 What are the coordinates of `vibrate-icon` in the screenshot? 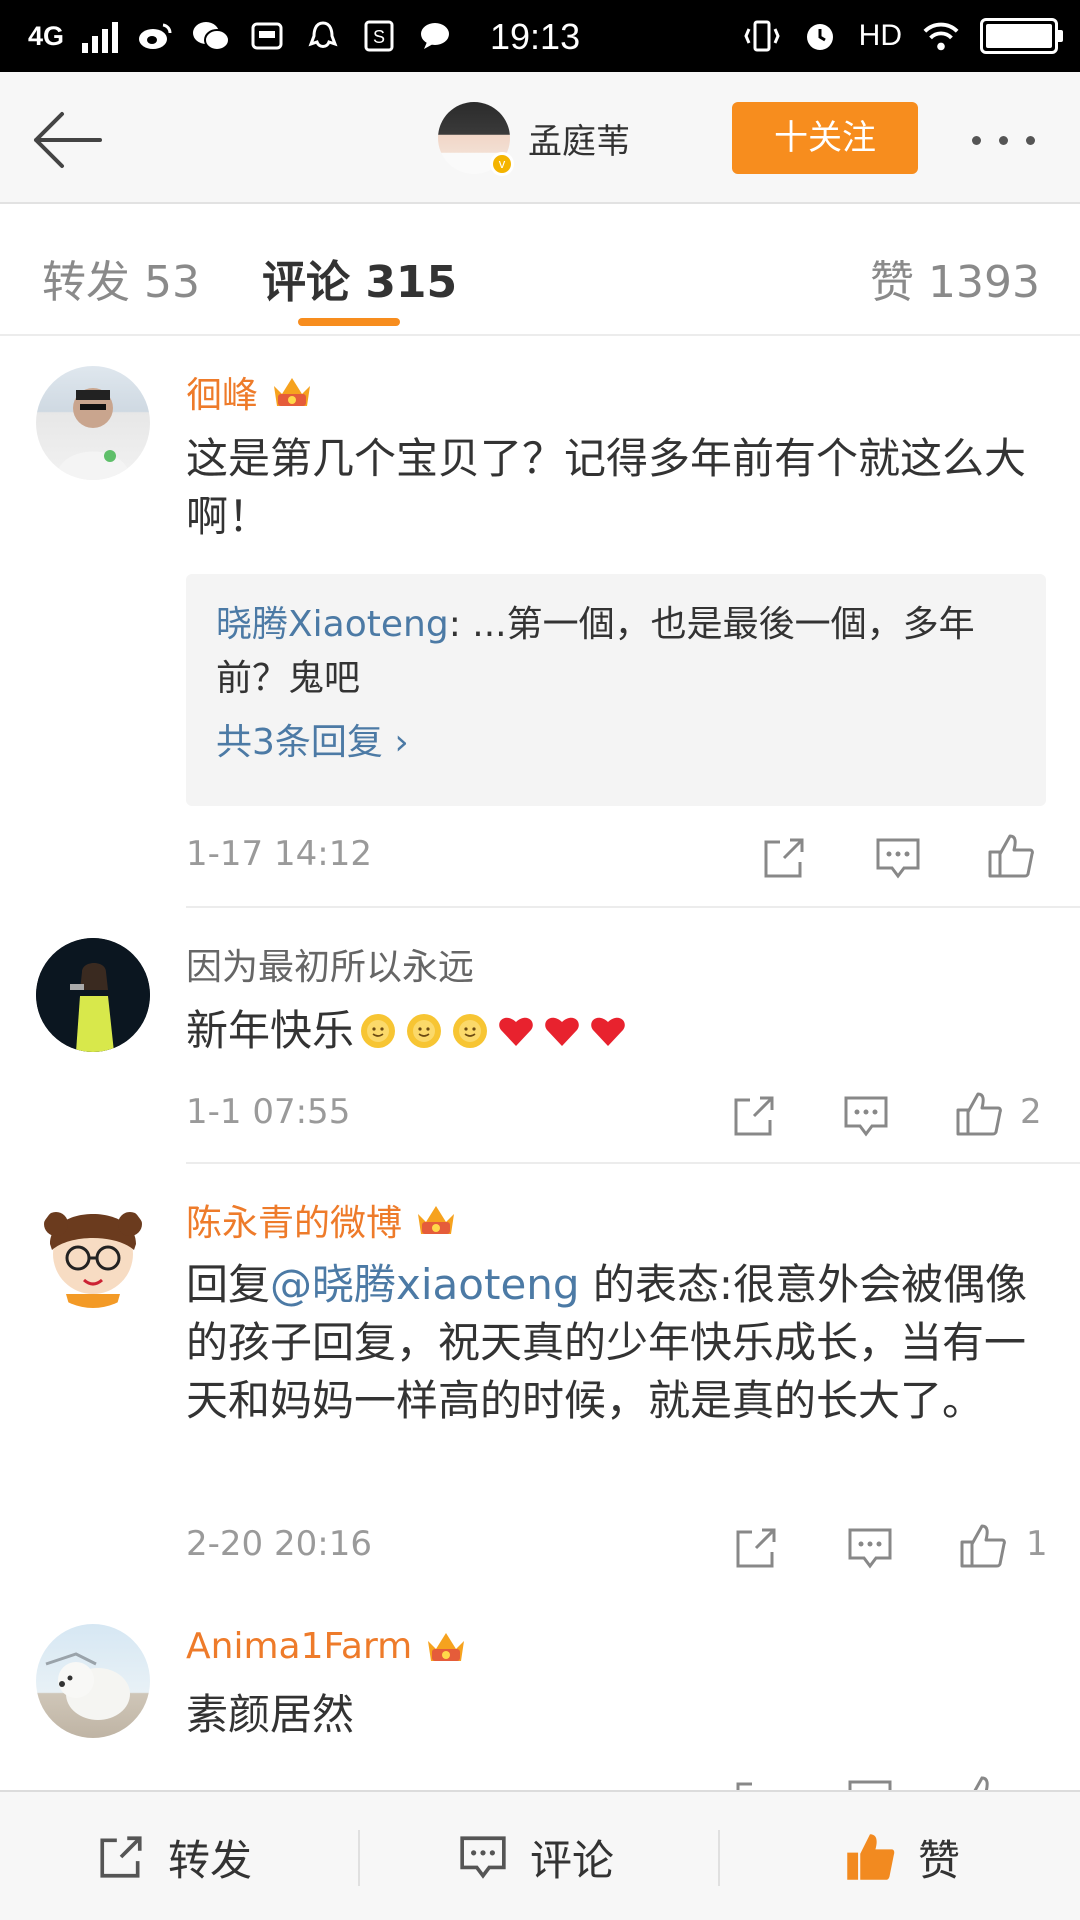 It's located at (762, 36).